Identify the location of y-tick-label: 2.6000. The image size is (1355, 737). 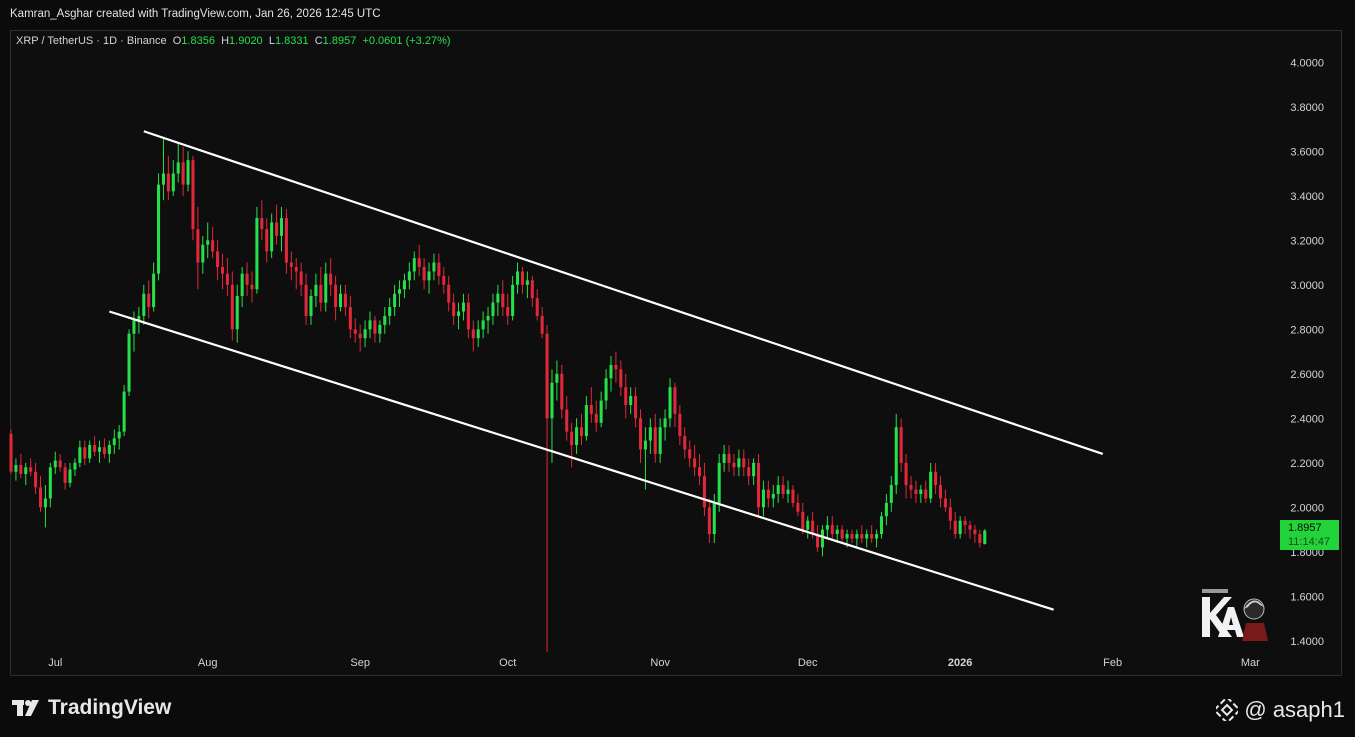
(1307, 375).